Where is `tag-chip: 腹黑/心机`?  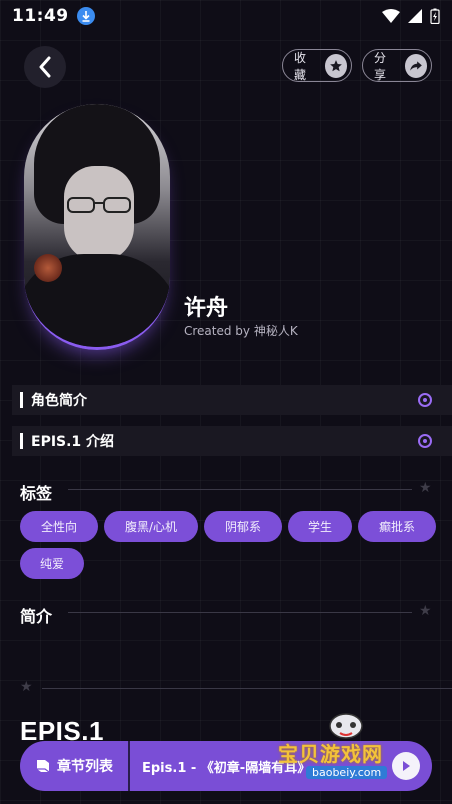 tag-chip: 腹黑/心机 is located at coordinates (151, 526).